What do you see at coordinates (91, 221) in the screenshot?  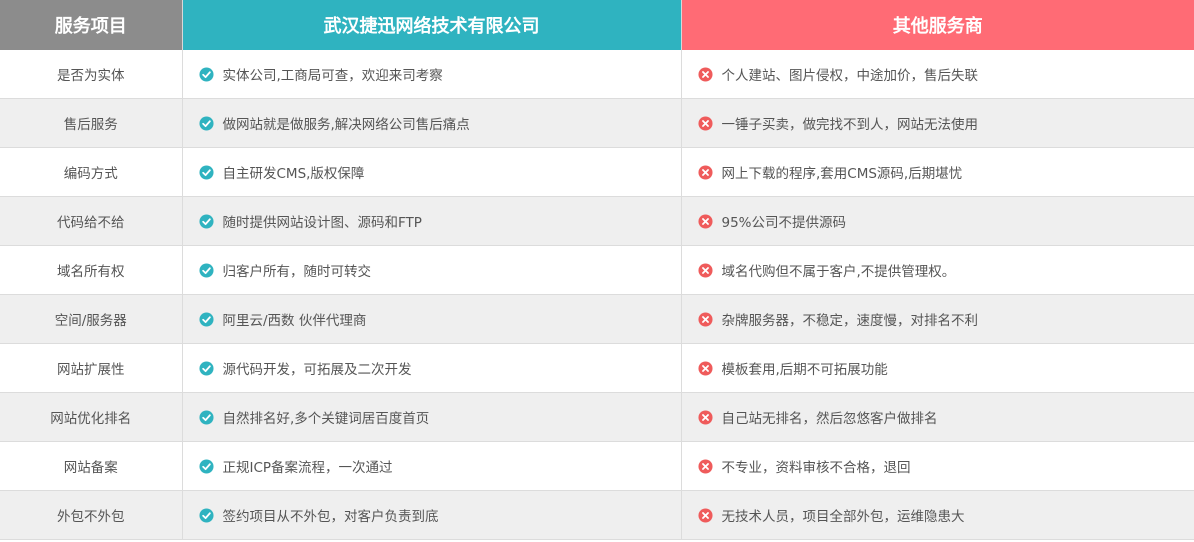 I see `row-item-label: 代码给不给` at bounding box center [91, 221].